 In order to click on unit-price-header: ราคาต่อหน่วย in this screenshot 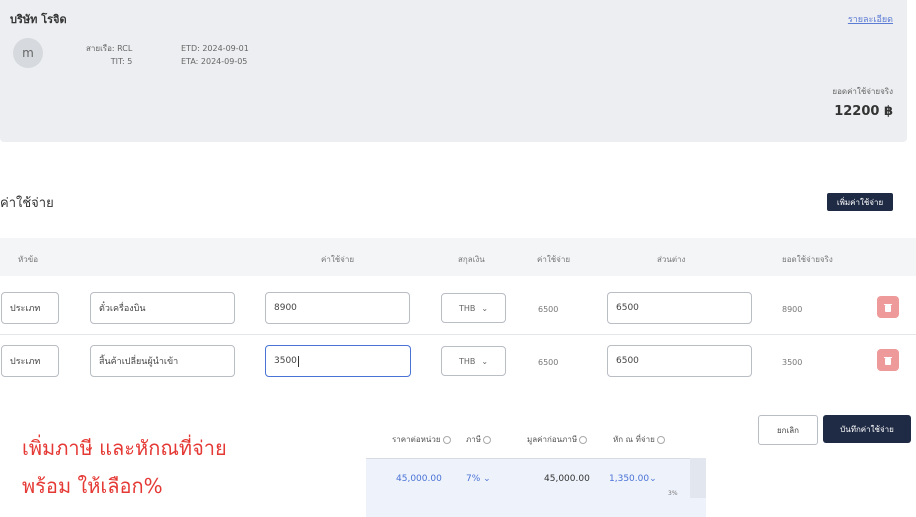, I will do `click(421, 439)`.